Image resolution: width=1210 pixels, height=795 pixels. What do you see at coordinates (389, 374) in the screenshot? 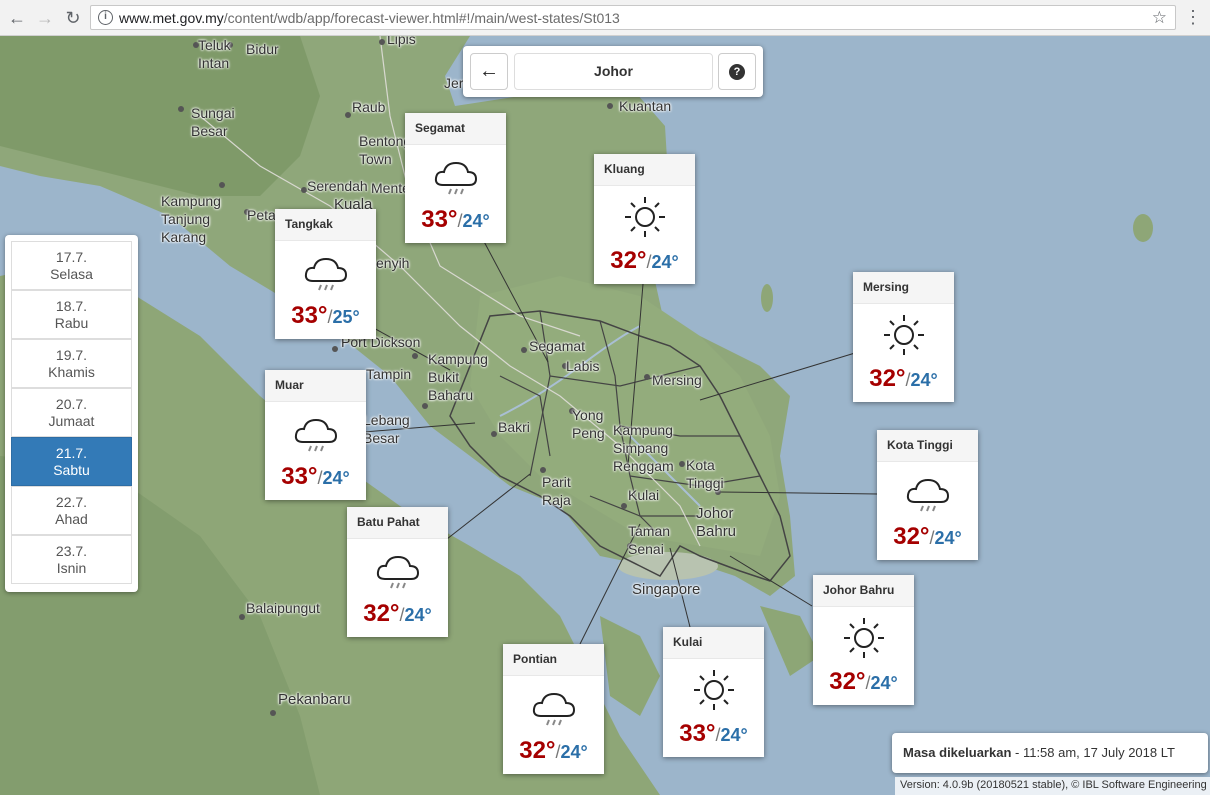
I see `map-label-tampin: Tampin` at bounding box center [389, 374].